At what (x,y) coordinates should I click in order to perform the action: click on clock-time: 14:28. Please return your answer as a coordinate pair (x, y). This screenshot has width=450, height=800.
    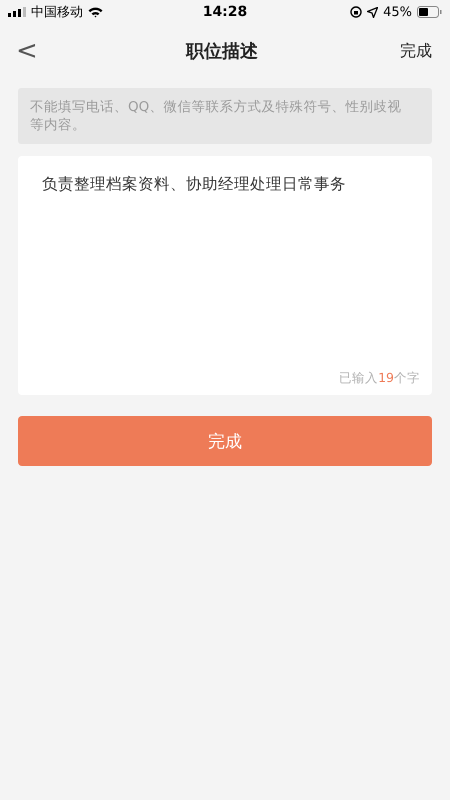
    Looking at the image, I should click on (225, 12).